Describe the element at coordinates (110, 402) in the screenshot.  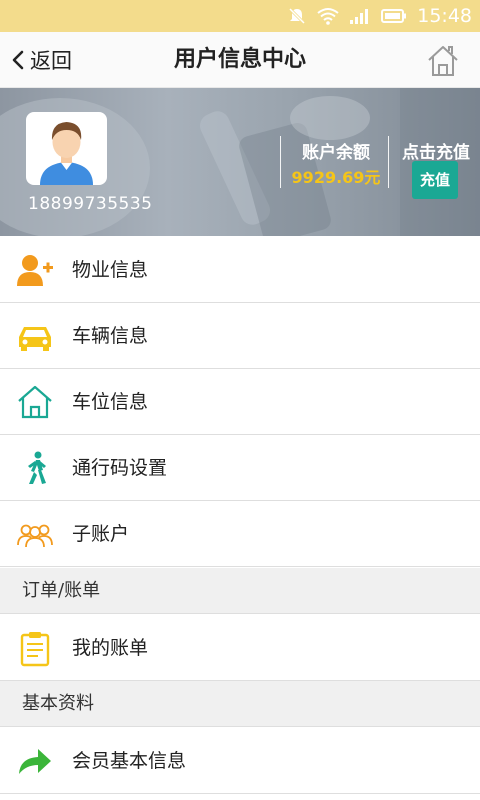
I see `menu-item-label: 车位信息` at that location.